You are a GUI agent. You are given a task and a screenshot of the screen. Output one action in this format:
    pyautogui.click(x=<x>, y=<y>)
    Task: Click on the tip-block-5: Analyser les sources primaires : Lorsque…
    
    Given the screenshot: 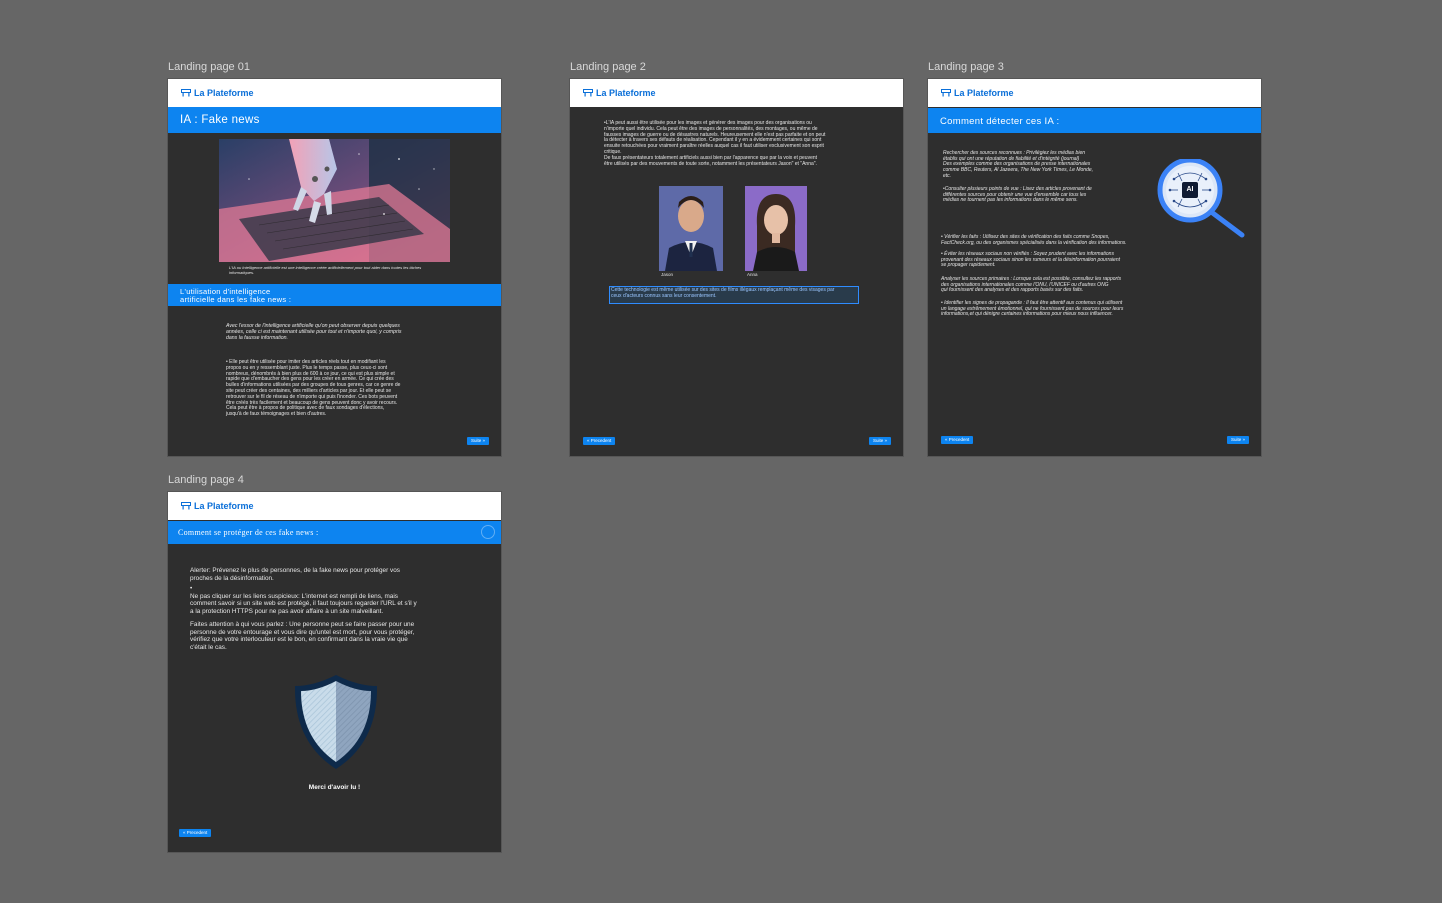 What is the action you would take?
    pyautogui.click(x=1031, y=285)
    